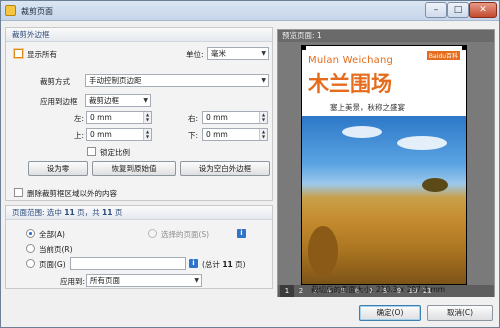 This screenshot has height=328, width=500. Describe the element at coordinates (10, 10) in the screenshot. I see `crop-dialog-icon` at that location.